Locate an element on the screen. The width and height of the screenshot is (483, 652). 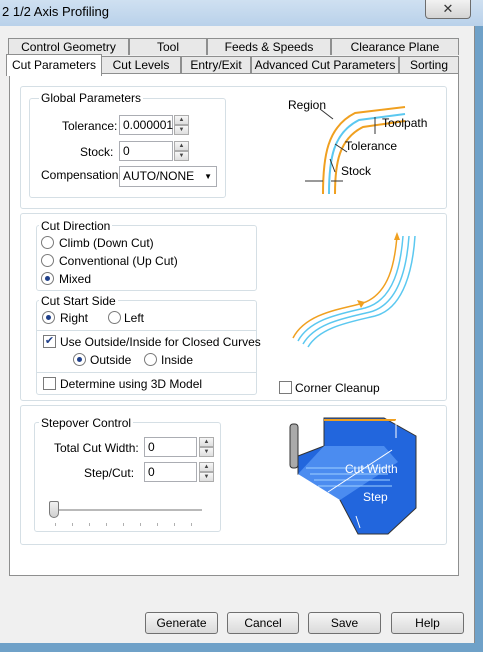
generate-button: Generate is located at coordinates (181, 623).